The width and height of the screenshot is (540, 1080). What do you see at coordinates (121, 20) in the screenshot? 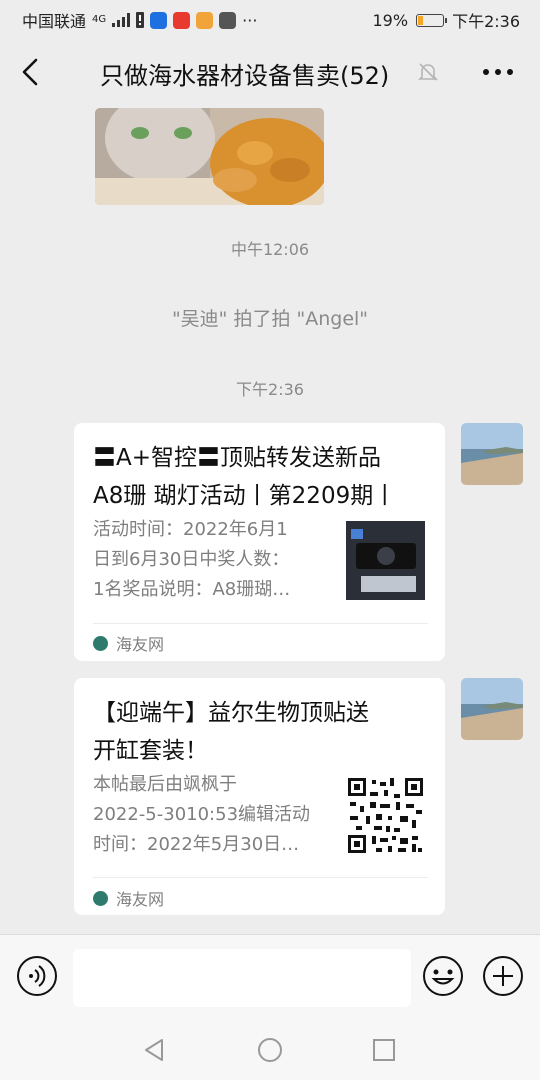
I see `signal-icon` at bounding box center [121, 20].